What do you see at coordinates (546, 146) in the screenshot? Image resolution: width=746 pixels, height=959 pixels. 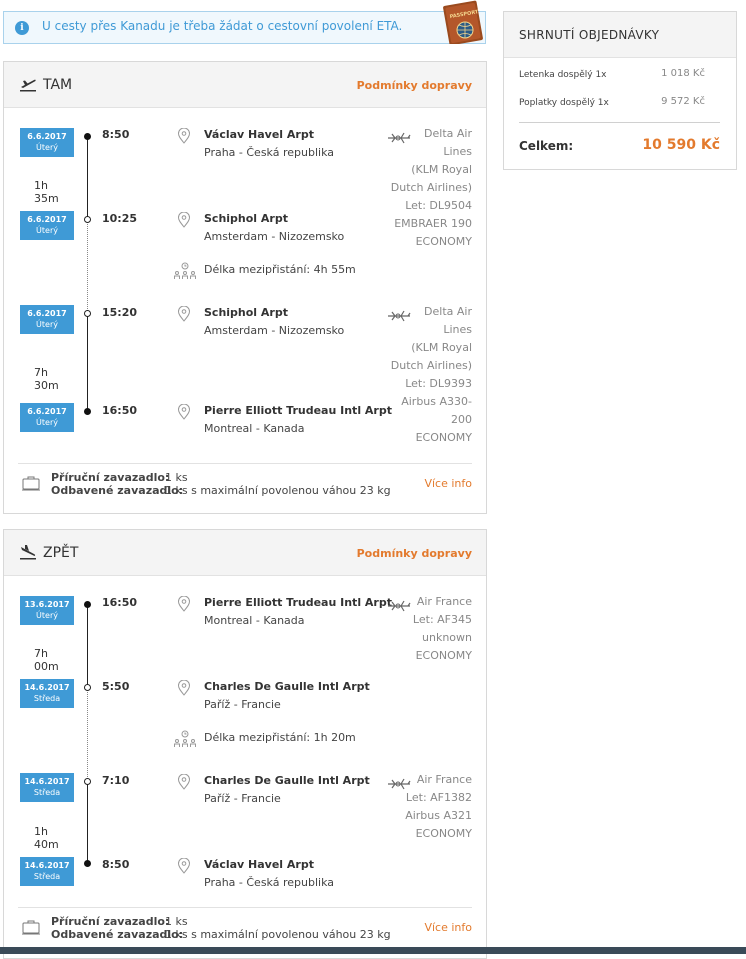 I see `total-label: Celkem:` at bounding box center [546, 146].